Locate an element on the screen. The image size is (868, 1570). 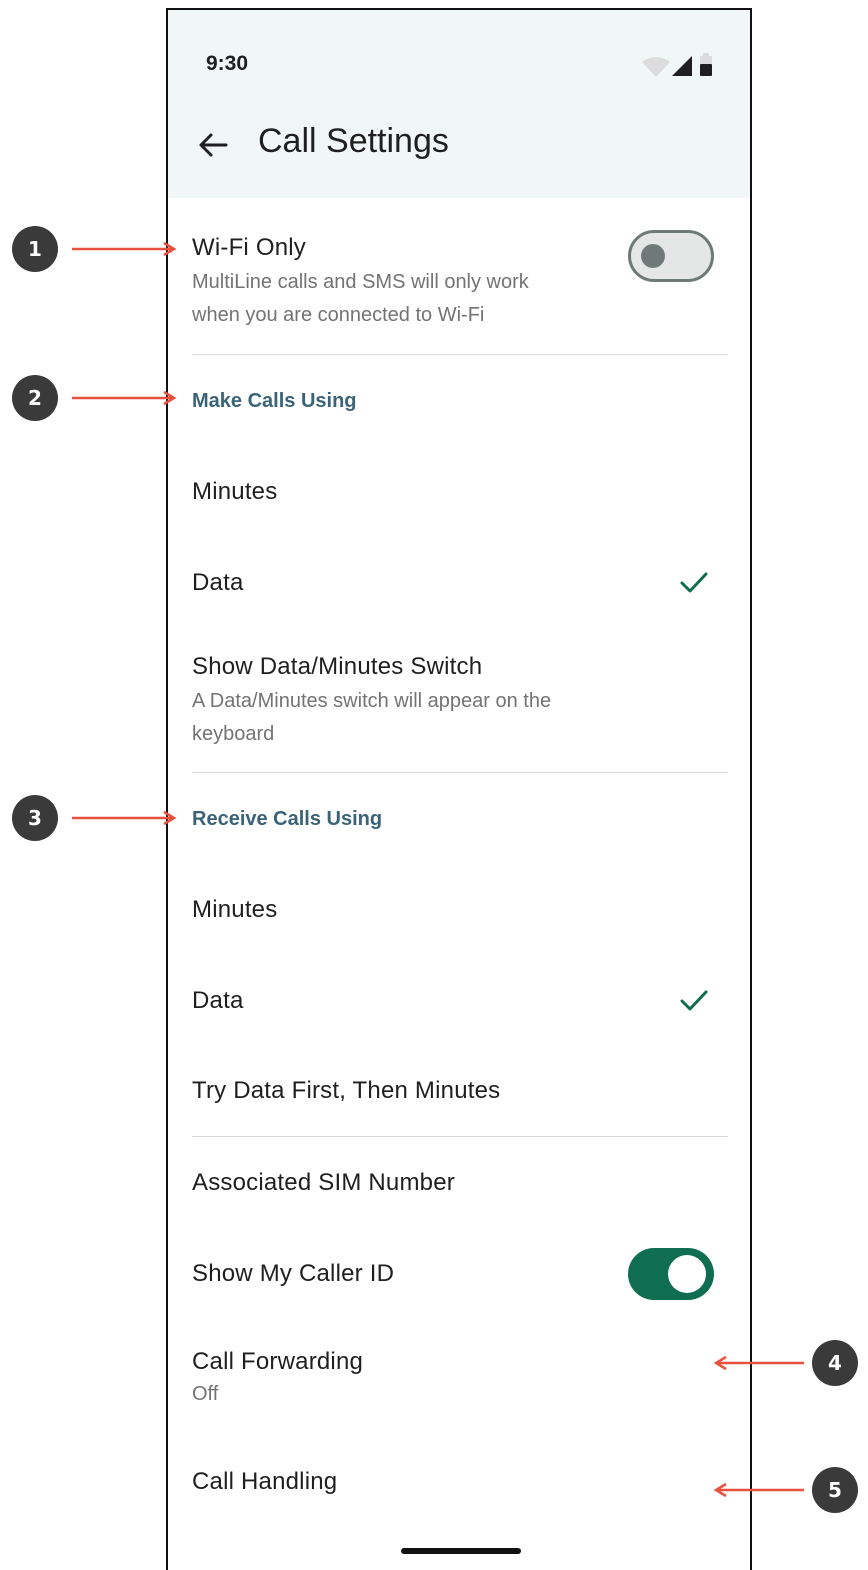
receive-calls-option-data: Data is located at coordinates (452, 1001).